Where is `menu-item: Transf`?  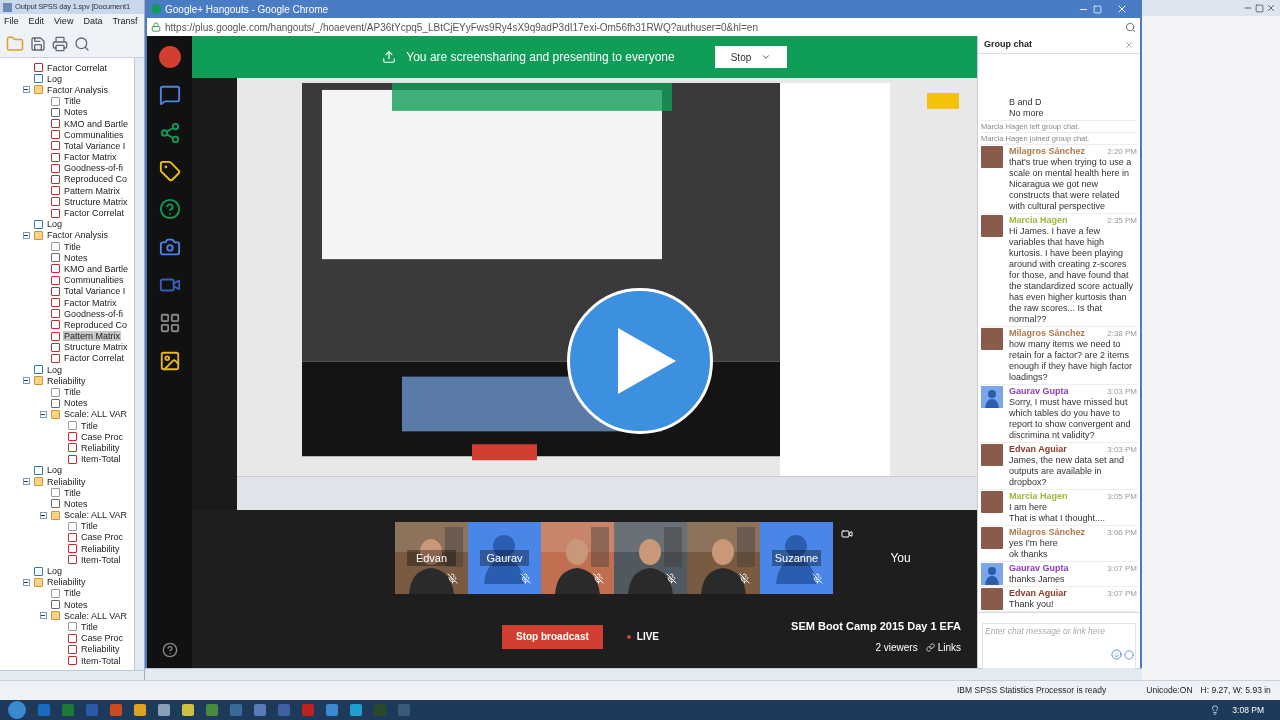
menu-item: Transf is located at coordinates (125, 22).